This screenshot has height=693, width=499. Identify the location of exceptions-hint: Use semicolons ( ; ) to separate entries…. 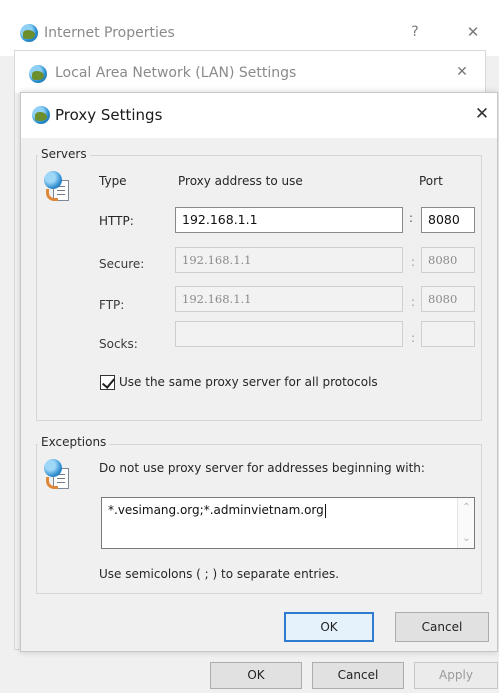
(219, 574).